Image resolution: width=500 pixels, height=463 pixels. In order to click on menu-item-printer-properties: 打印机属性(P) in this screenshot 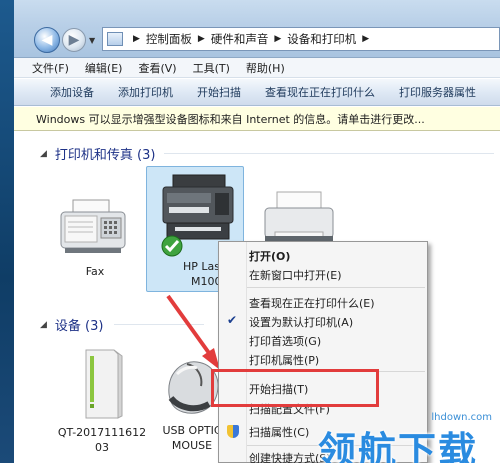, I will do `click(284, 360)`.